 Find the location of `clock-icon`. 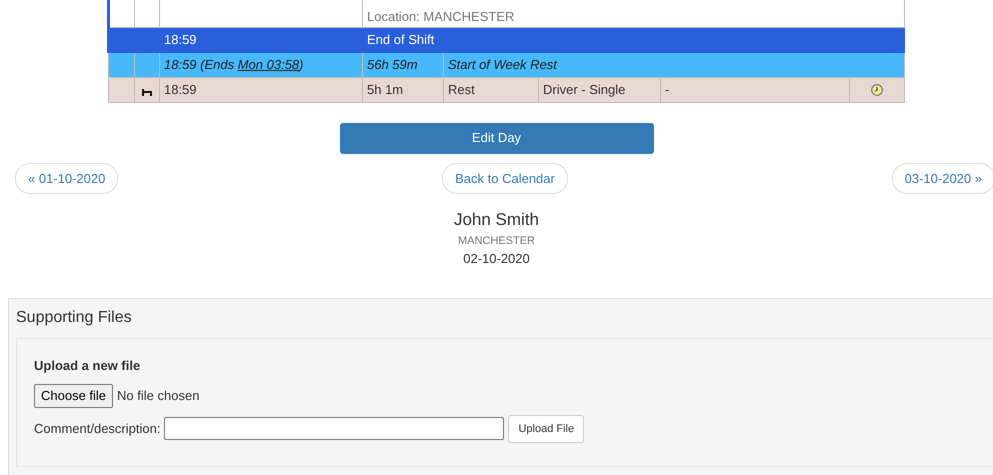

clock-icon is located at coordinates (877, 90).